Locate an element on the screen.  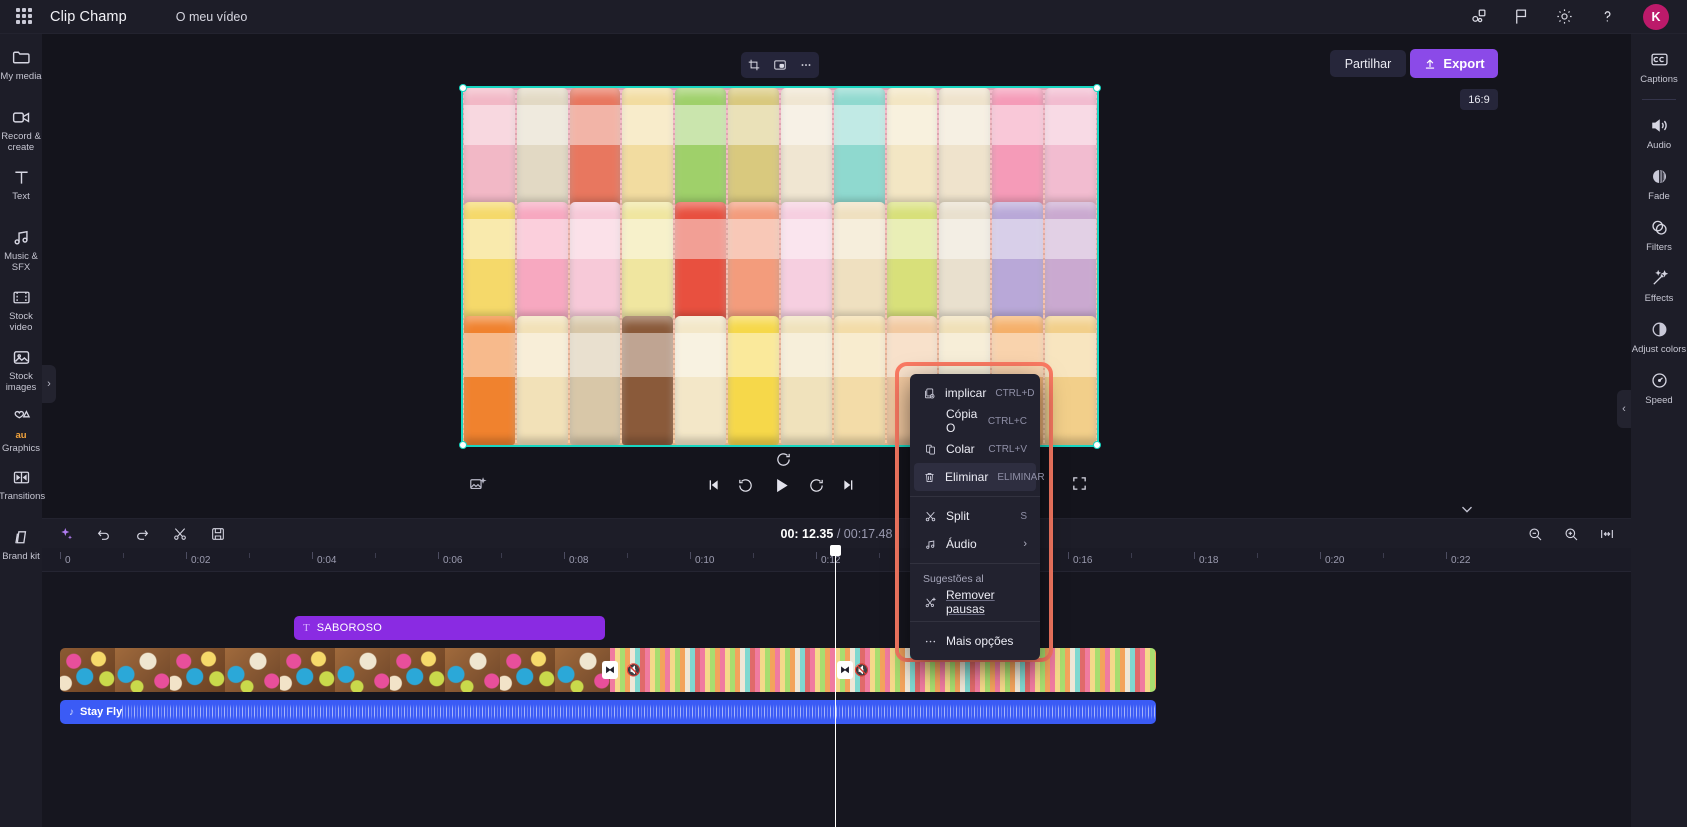
fullscreen-icon is located at coordinates (1079, 483).